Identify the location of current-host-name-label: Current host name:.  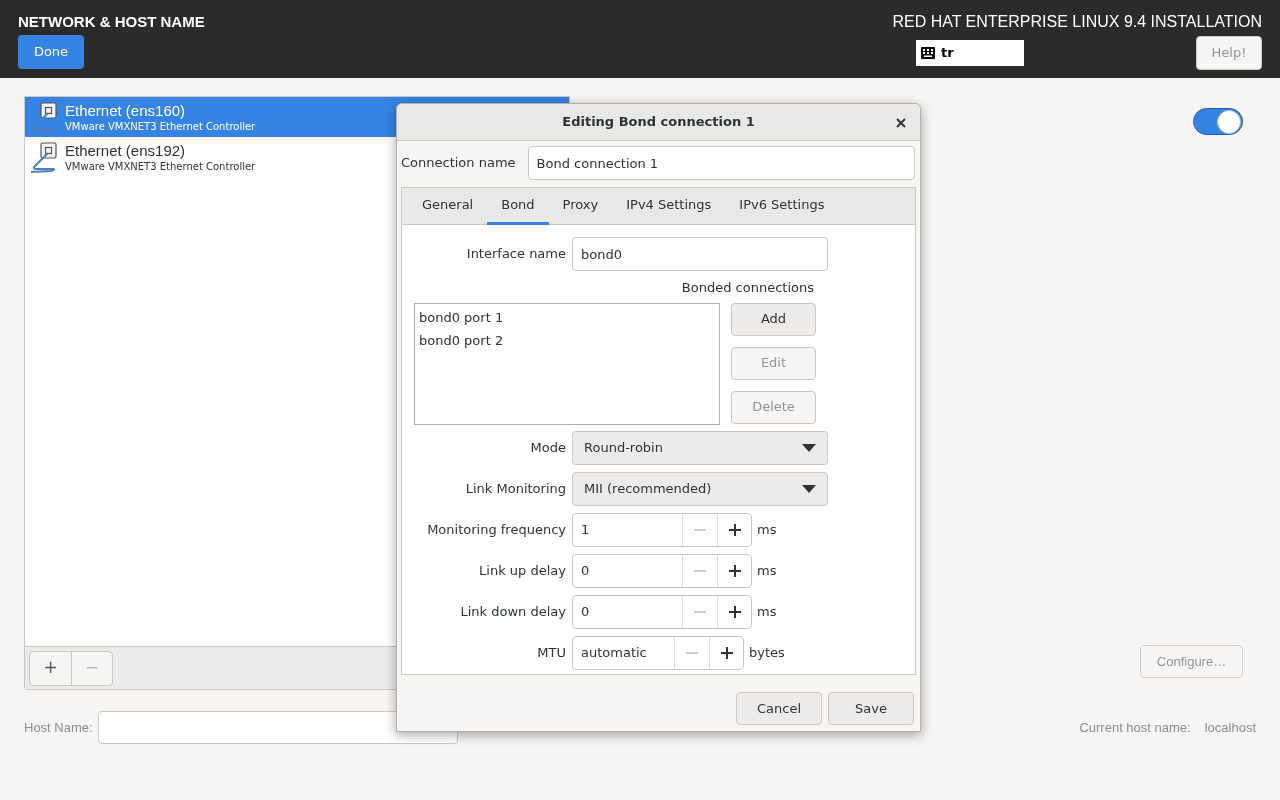
(1135, 727).